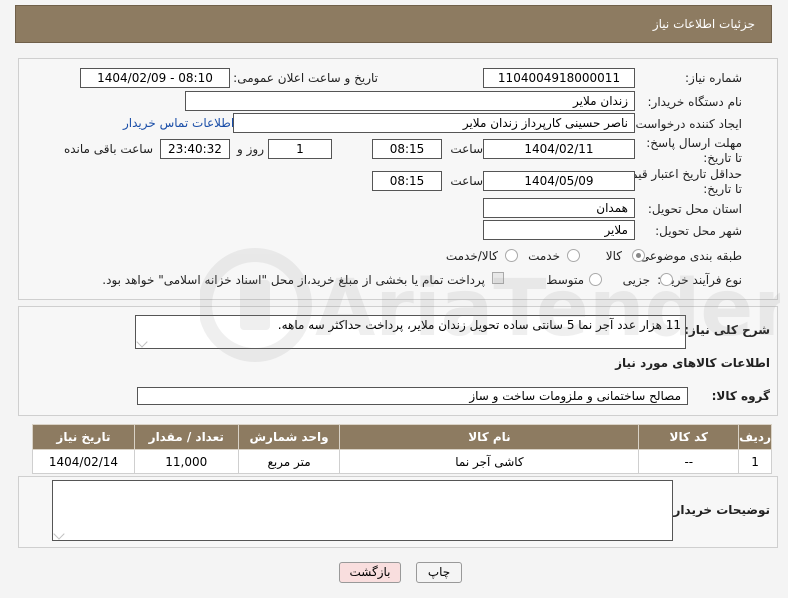  I want to click on process-option-minor: جزیی, so click(636, 280).